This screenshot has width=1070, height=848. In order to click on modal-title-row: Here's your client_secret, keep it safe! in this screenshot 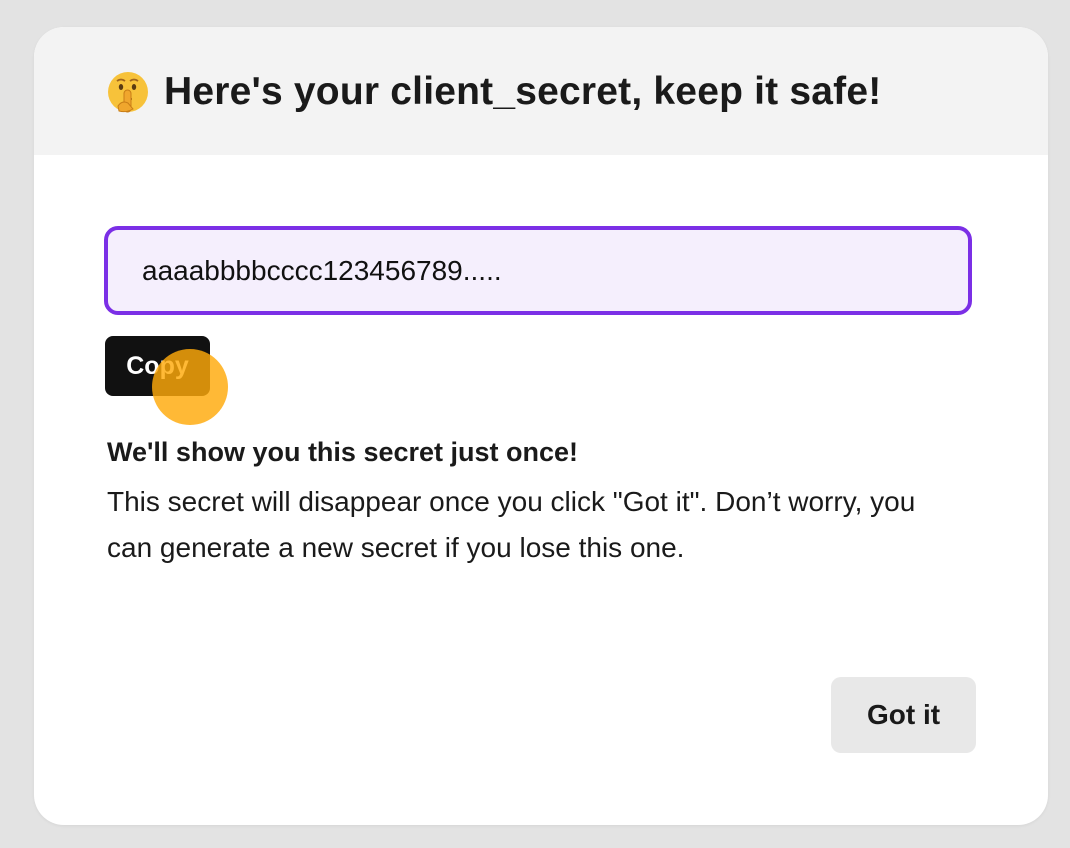, I will do `click(493, 92)`.